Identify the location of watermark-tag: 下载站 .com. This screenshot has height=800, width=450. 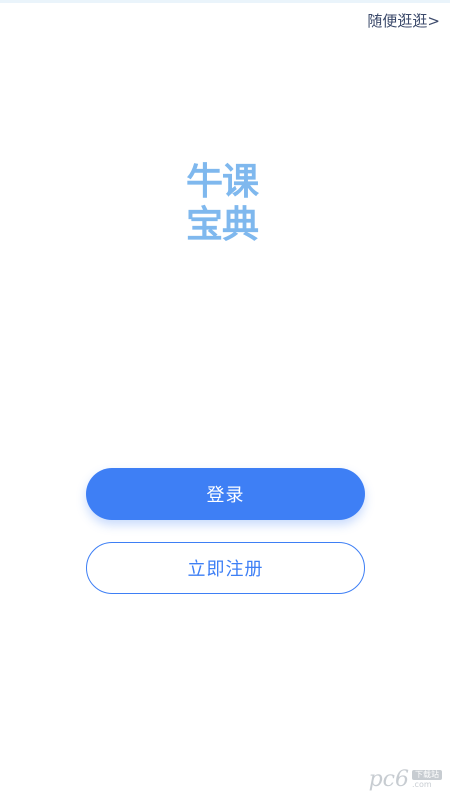
(427, 780).